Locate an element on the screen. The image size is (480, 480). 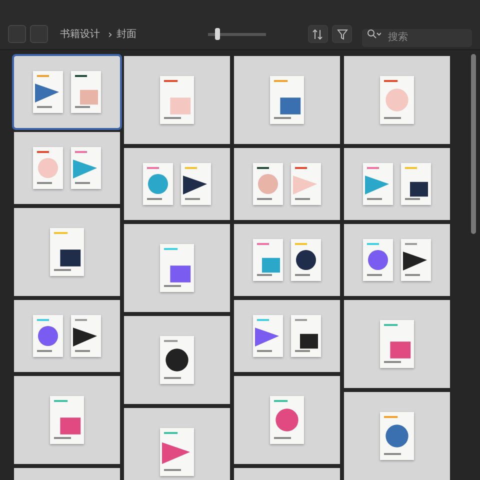
breadcrumb-item: 封面 is located at coordinates (126, 34).